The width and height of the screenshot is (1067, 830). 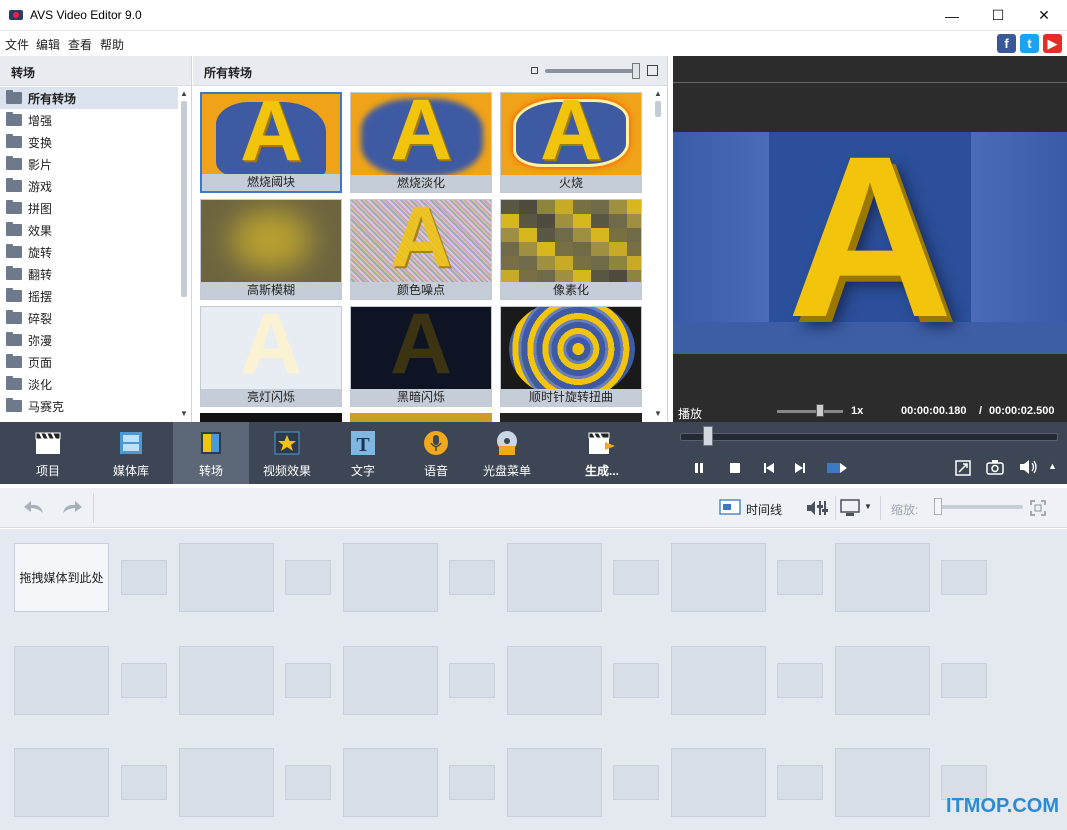 I want to click on monitor-icon, so click(x=850, y=508).